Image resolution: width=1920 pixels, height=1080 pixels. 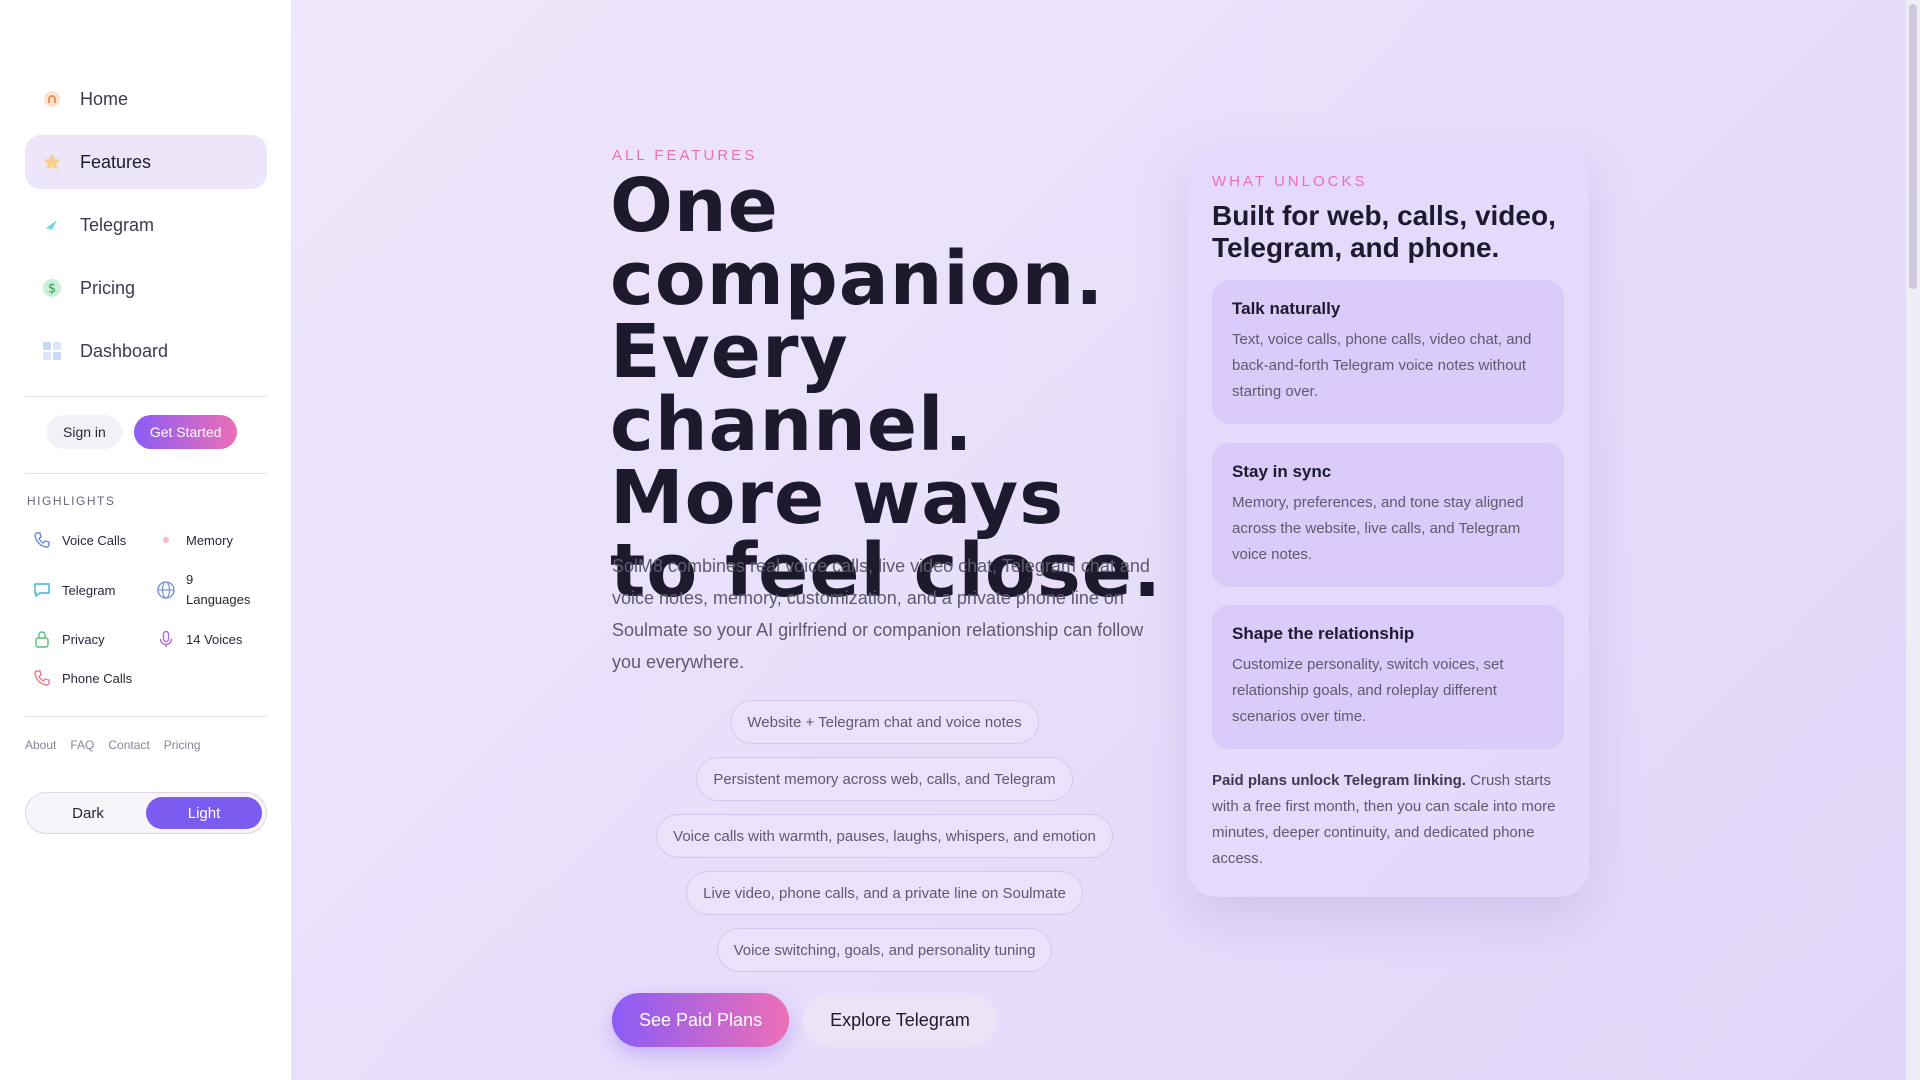 I want to click on nav-item-telegram: Telegram, so click(x=146, y=225).